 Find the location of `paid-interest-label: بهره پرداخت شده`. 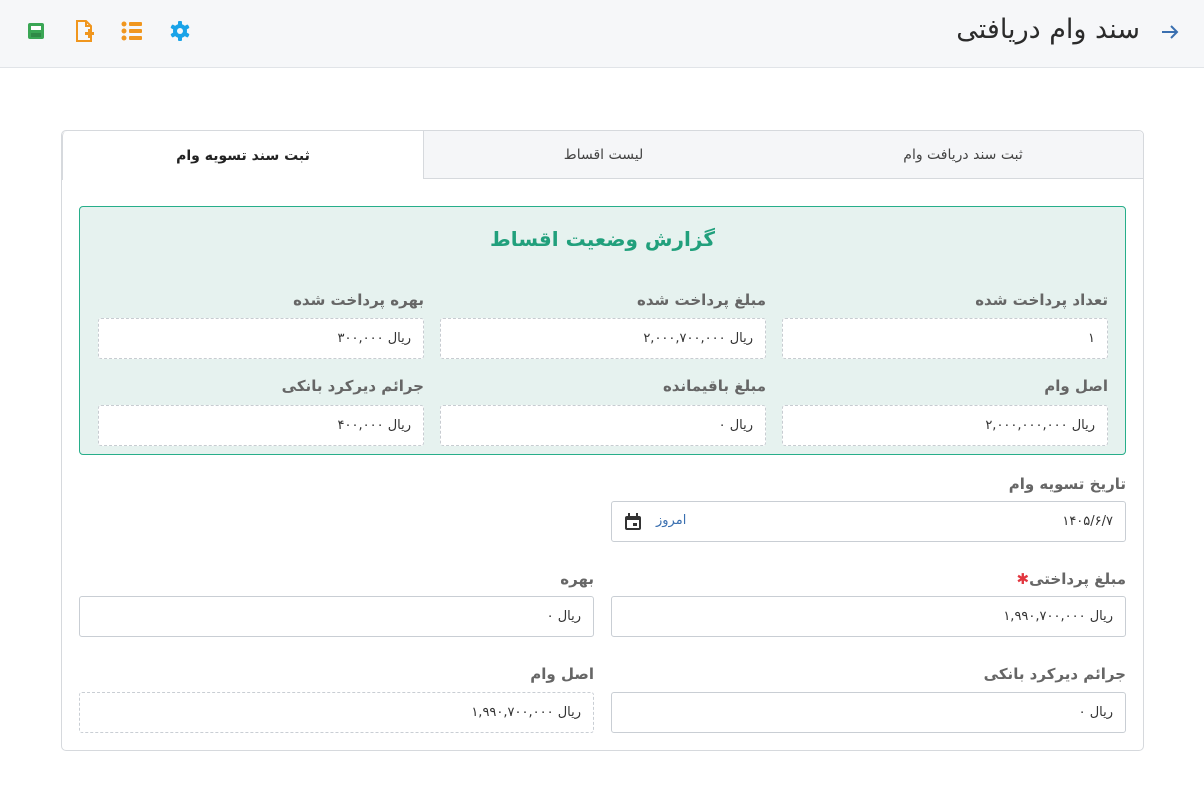

paid-interest-label: بهره پرداخت شده is located at coordinates (358, 300).